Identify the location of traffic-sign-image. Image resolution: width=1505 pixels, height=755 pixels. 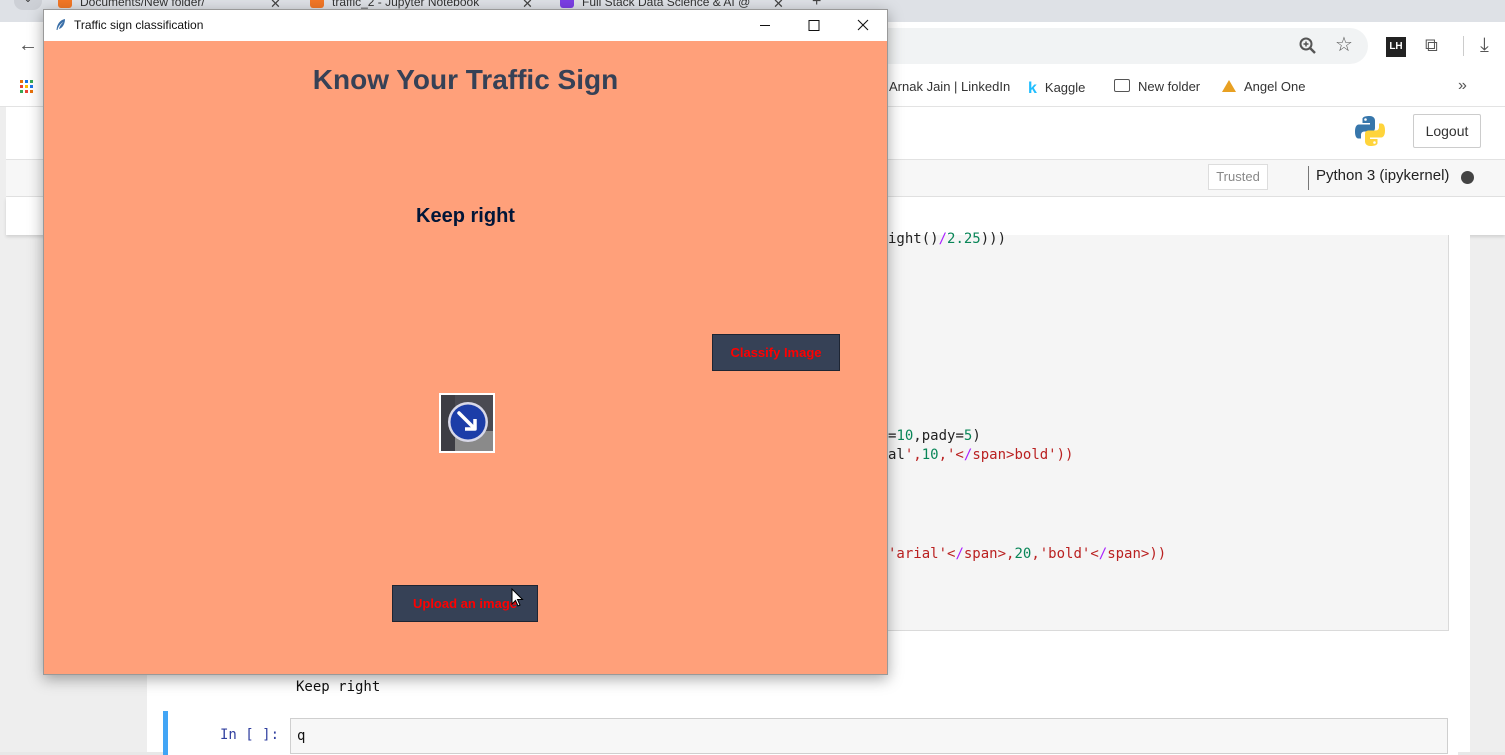
(467, 423).